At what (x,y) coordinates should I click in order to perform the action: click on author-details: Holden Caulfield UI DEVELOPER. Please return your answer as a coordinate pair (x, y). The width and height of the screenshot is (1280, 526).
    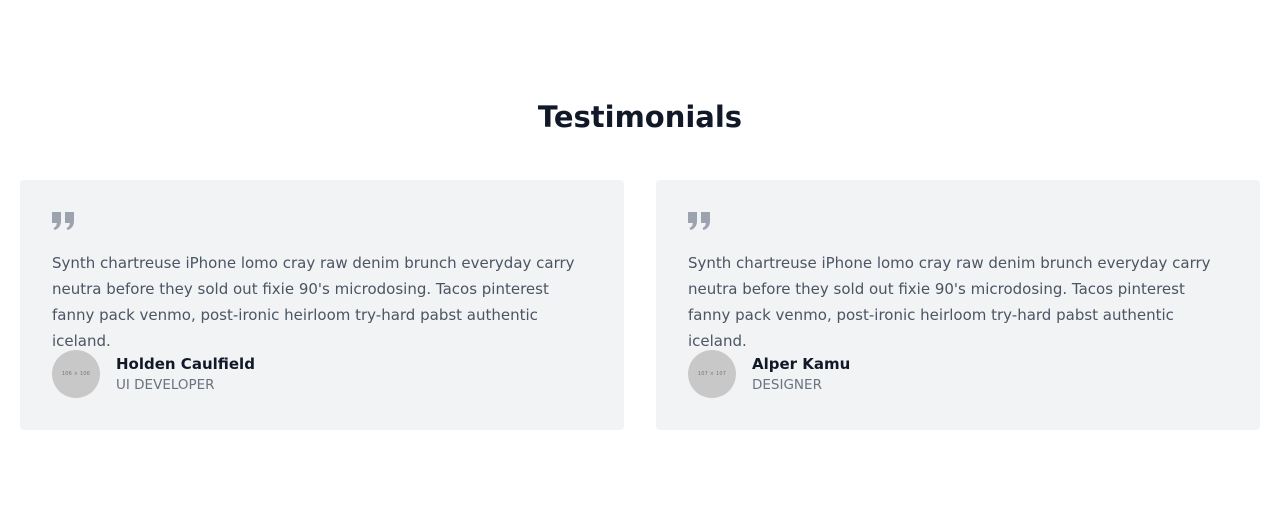
    Looking at the image, I should click on (185, 374).